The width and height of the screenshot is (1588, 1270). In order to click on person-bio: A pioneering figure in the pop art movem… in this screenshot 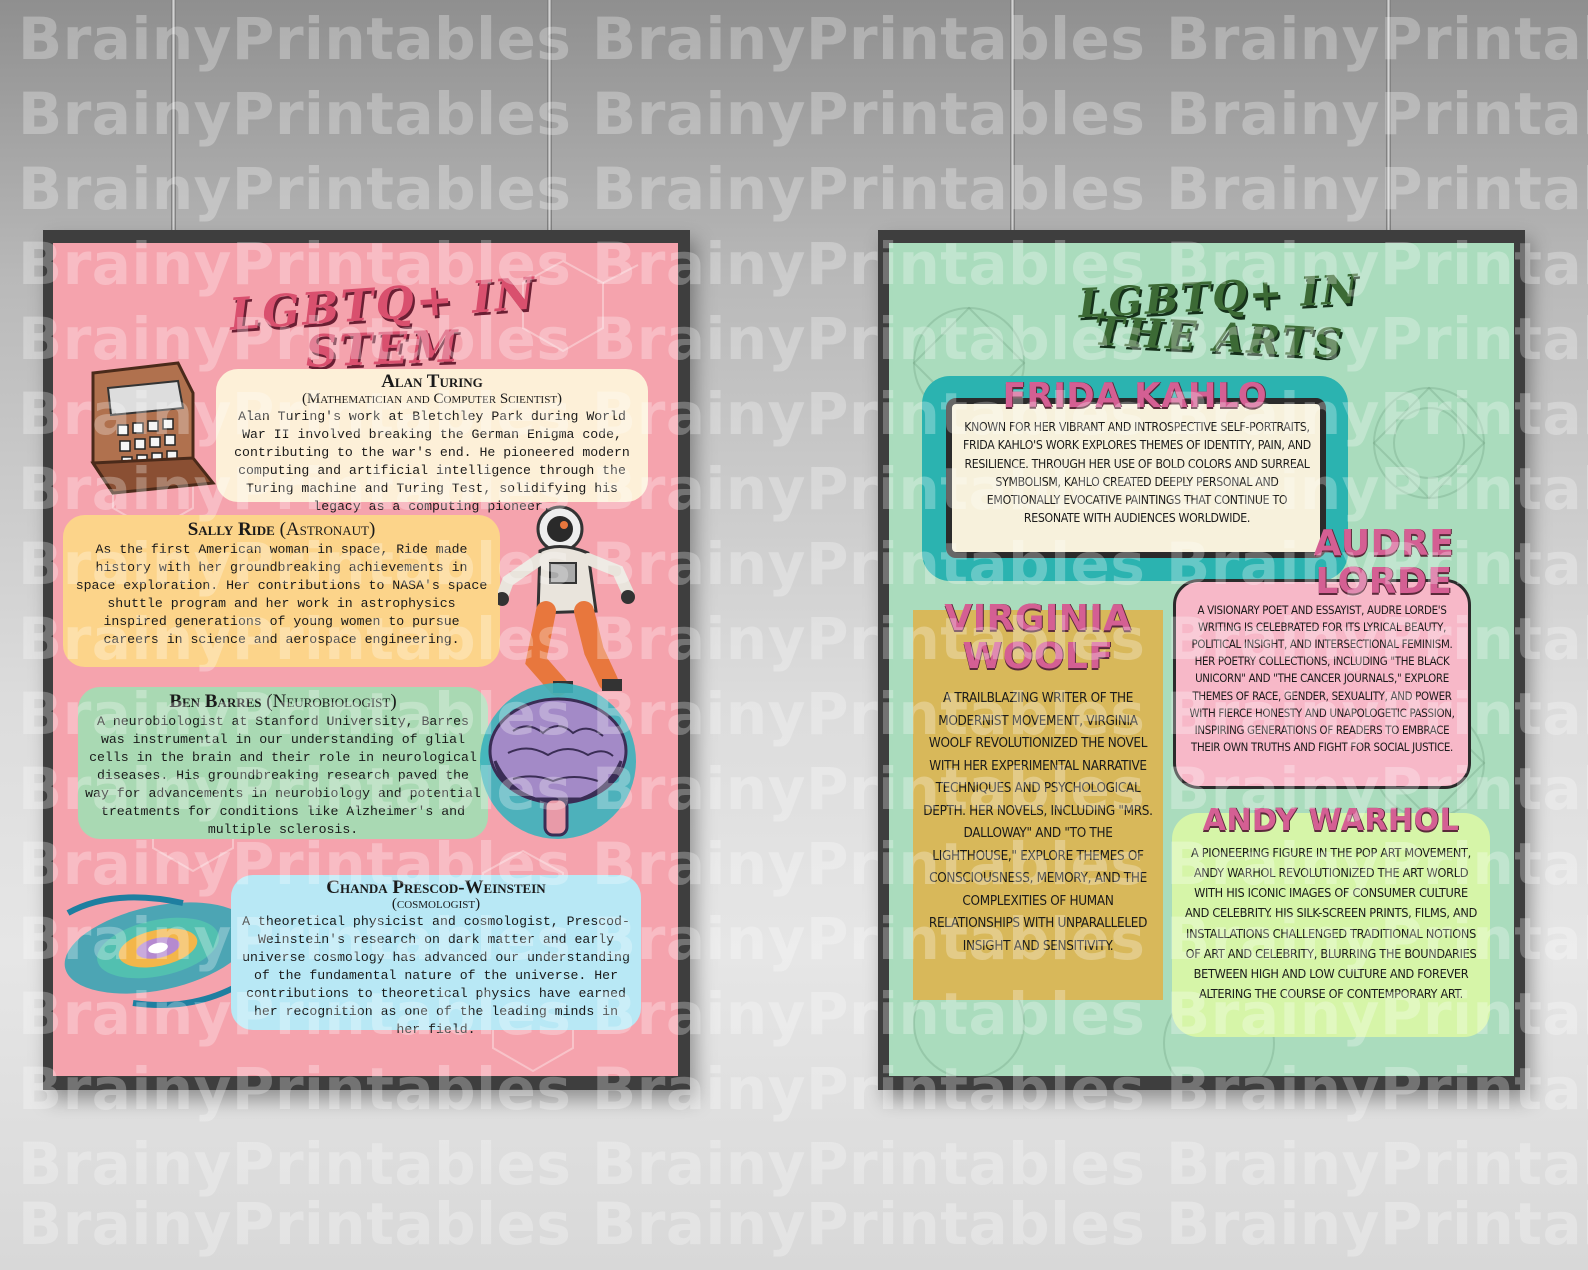, I will do `click(1330, 923)`.